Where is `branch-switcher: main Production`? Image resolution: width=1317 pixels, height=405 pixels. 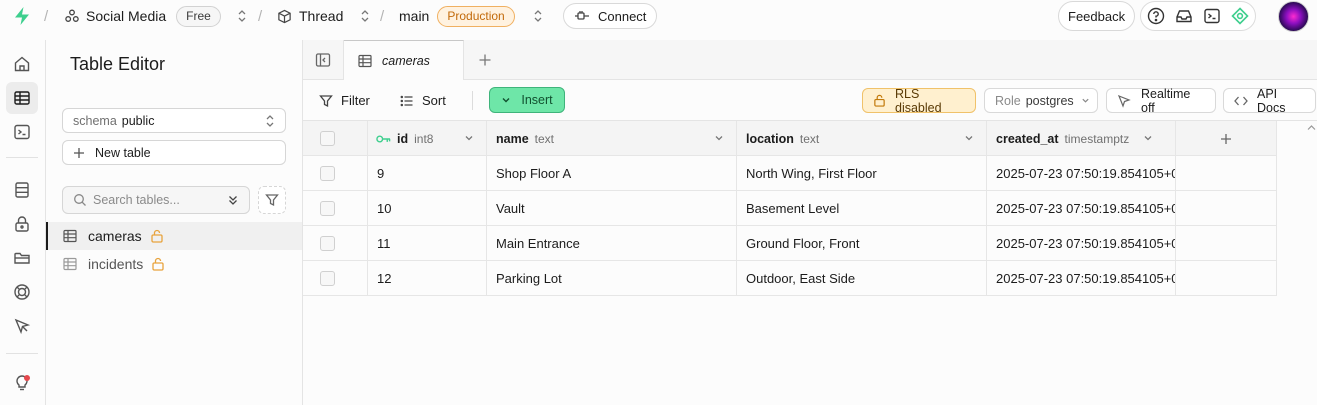
branch-switcher: main Production is located at coordinates (471, 16).